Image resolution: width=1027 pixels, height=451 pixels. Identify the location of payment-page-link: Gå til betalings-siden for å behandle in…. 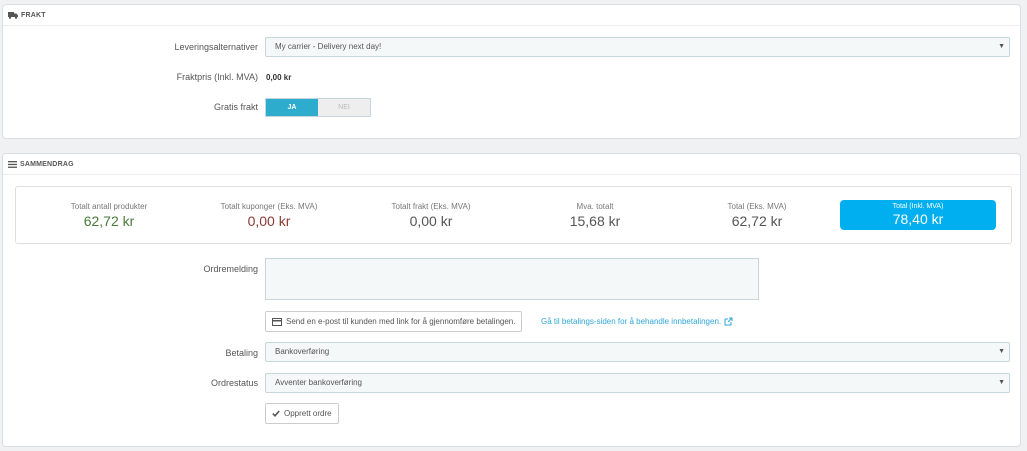
(637, 321).